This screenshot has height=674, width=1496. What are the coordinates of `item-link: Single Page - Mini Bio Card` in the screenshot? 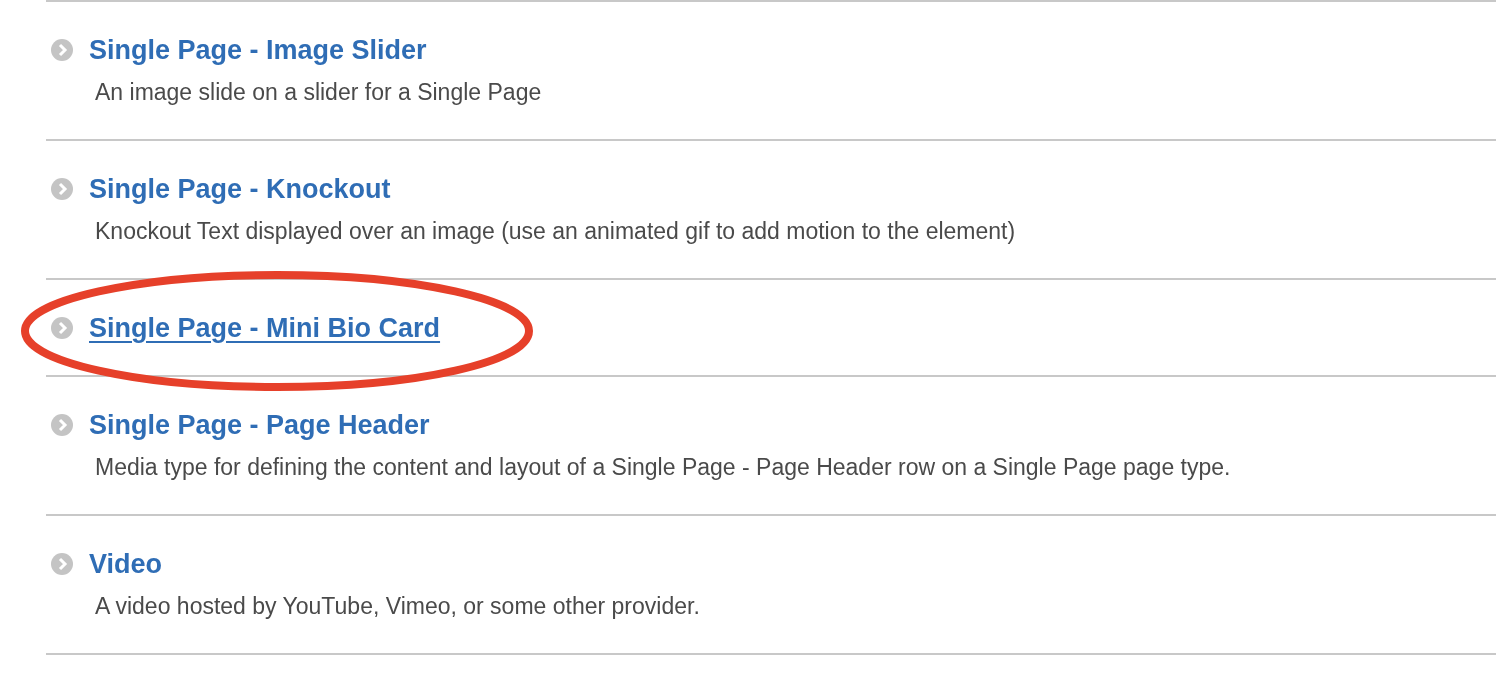 It's located at (265, 328).